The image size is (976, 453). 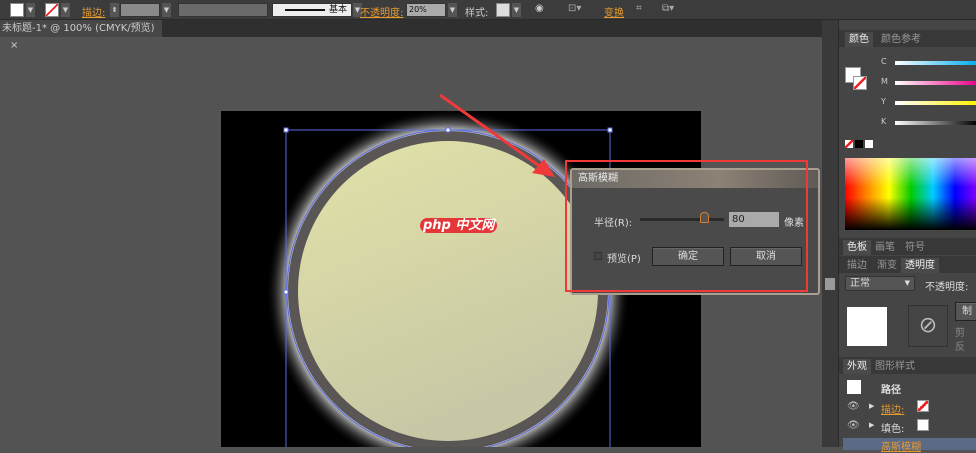 I want to click on align-icon: ⊡▾, so click(x=574, y=8).